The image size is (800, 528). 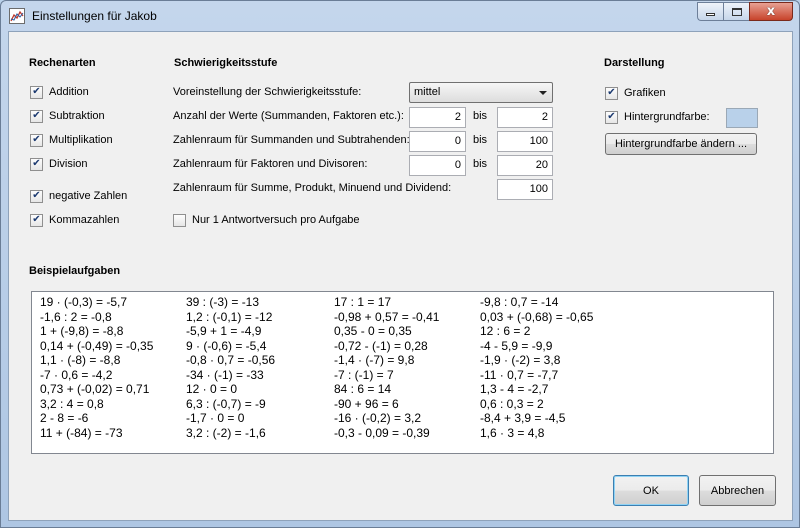 What do you see at coordinates (267, 92) in the screenshot?
I see `voreinstellung-label: Voreinstellung der Schwierigkeitsstufe:` at bounding box center [267, 92].